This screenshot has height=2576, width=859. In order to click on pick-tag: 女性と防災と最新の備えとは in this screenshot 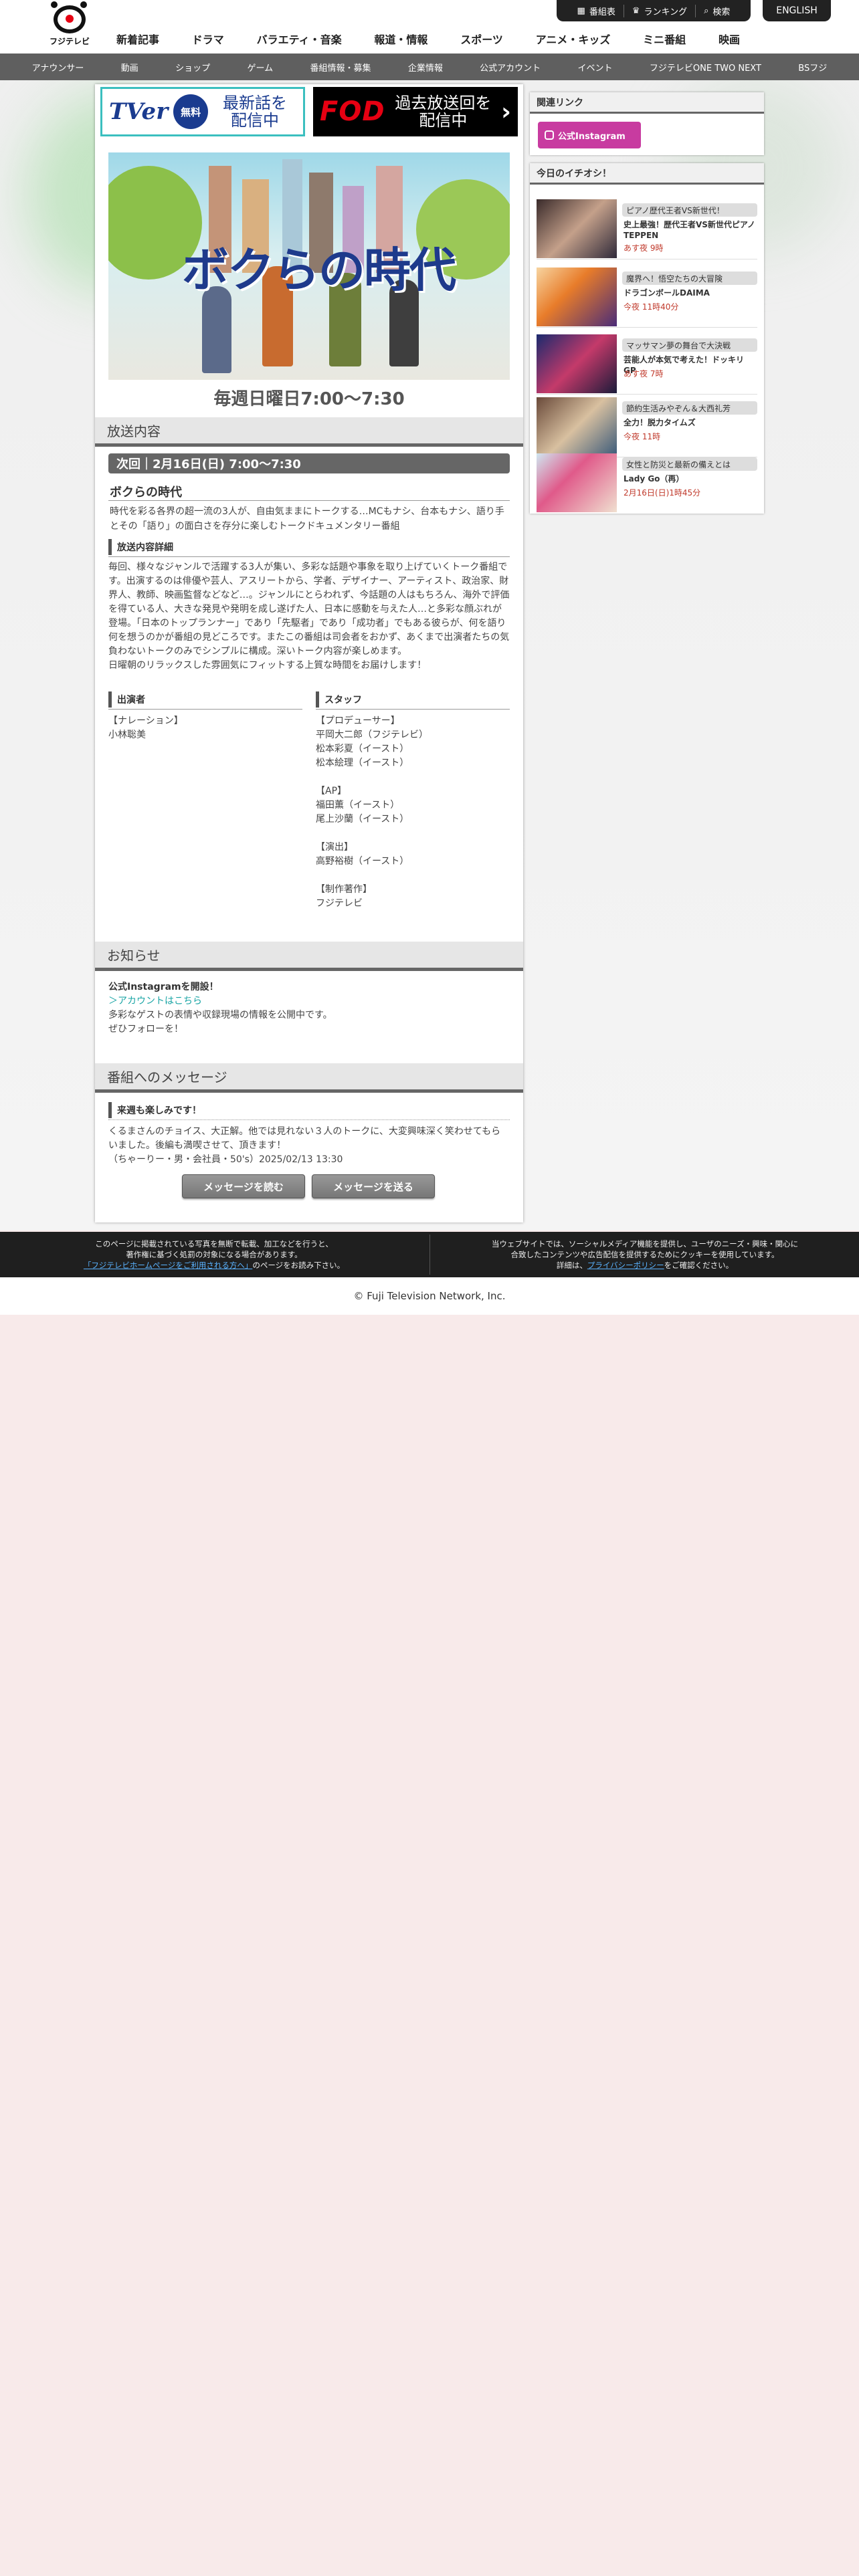, I will do `click(689, 464)`.